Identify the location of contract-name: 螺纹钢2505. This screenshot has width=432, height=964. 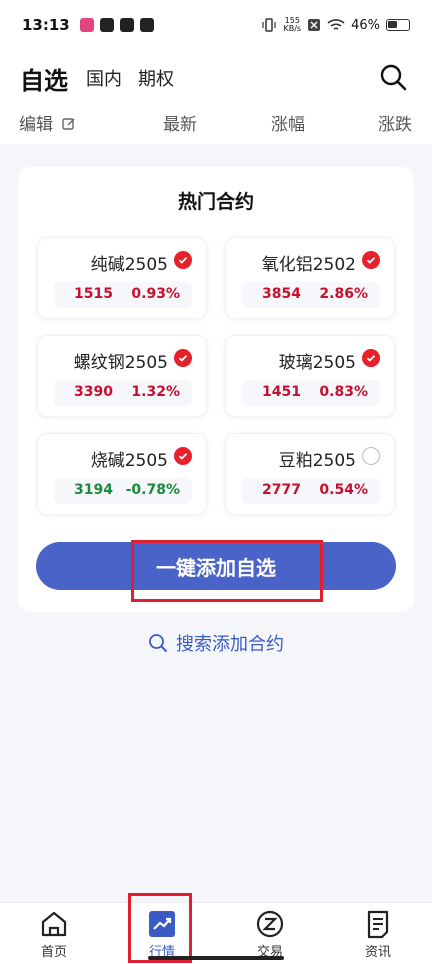
(120, 363).